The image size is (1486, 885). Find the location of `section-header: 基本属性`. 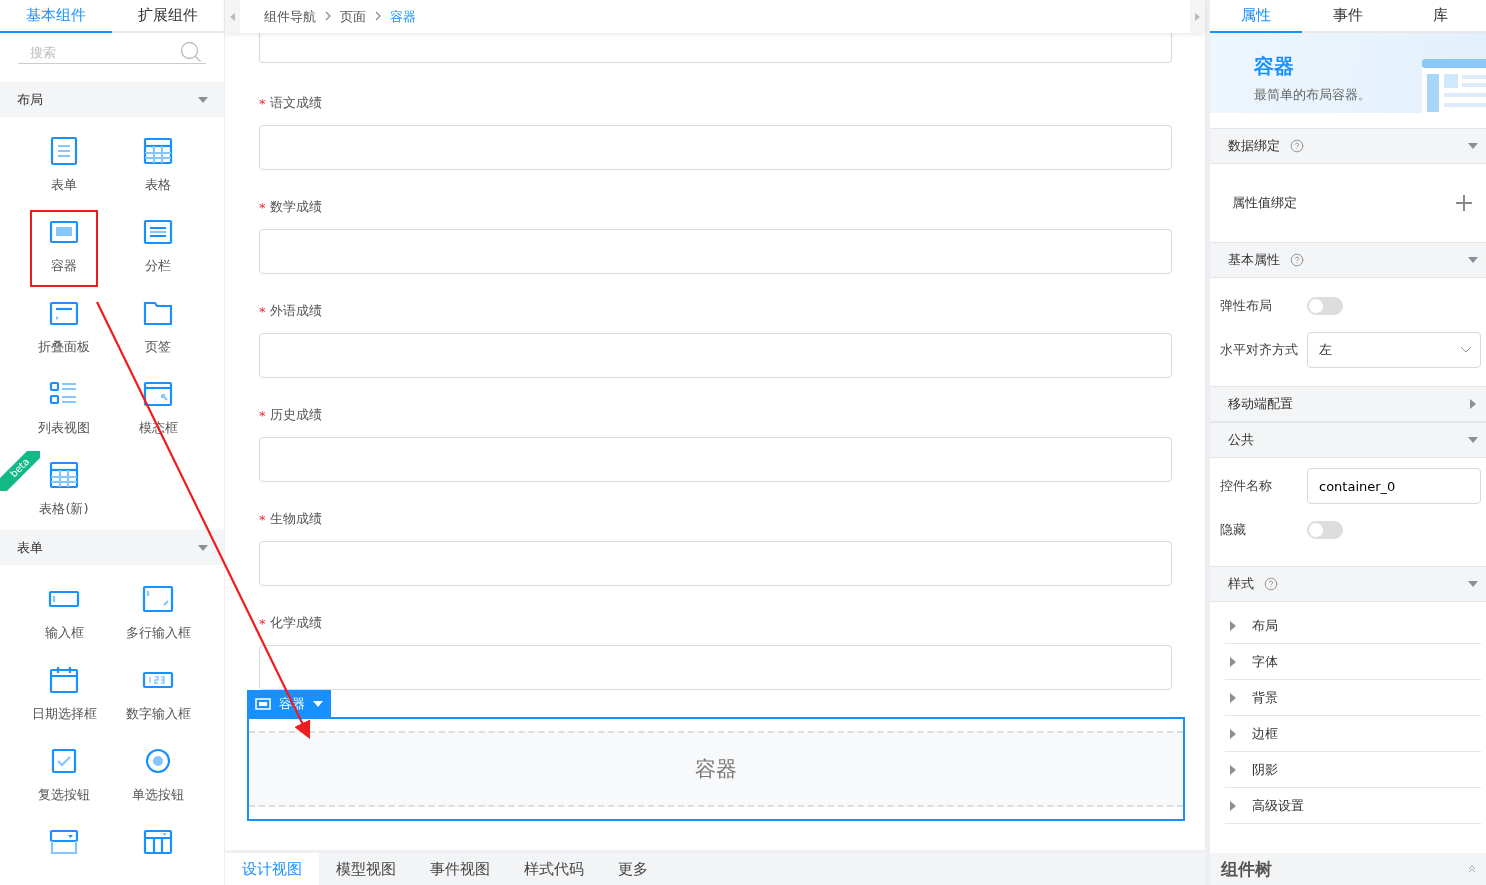

section-header: 基本属性 is located at coordinates (1348, 260).